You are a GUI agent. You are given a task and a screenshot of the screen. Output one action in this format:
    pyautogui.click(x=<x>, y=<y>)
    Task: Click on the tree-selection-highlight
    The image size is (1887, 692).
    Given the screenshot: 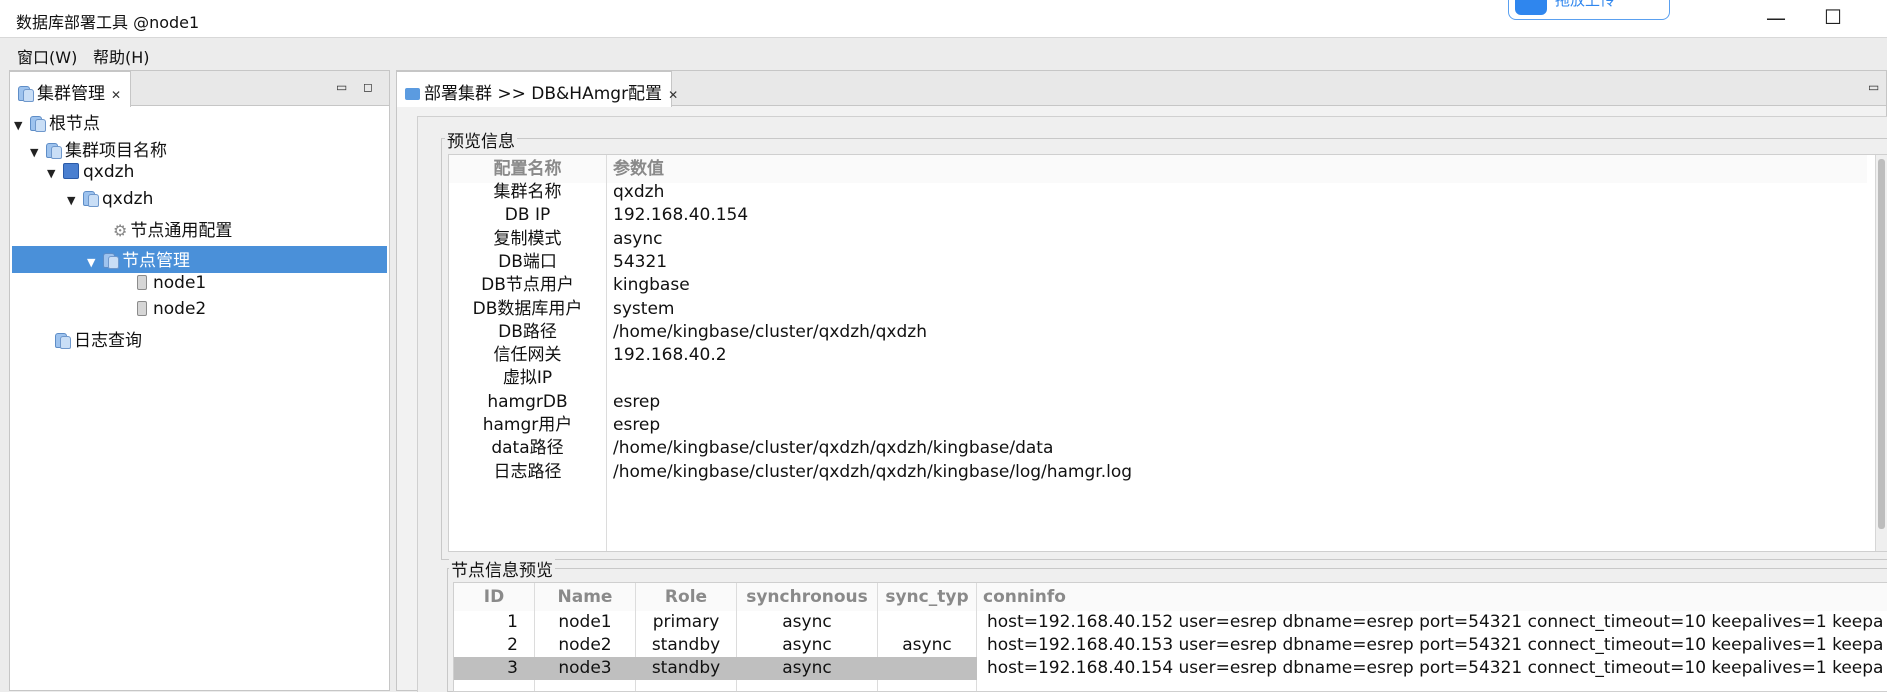 What is the action you would take?
    pyautogui.click(x=199, y=259)
    